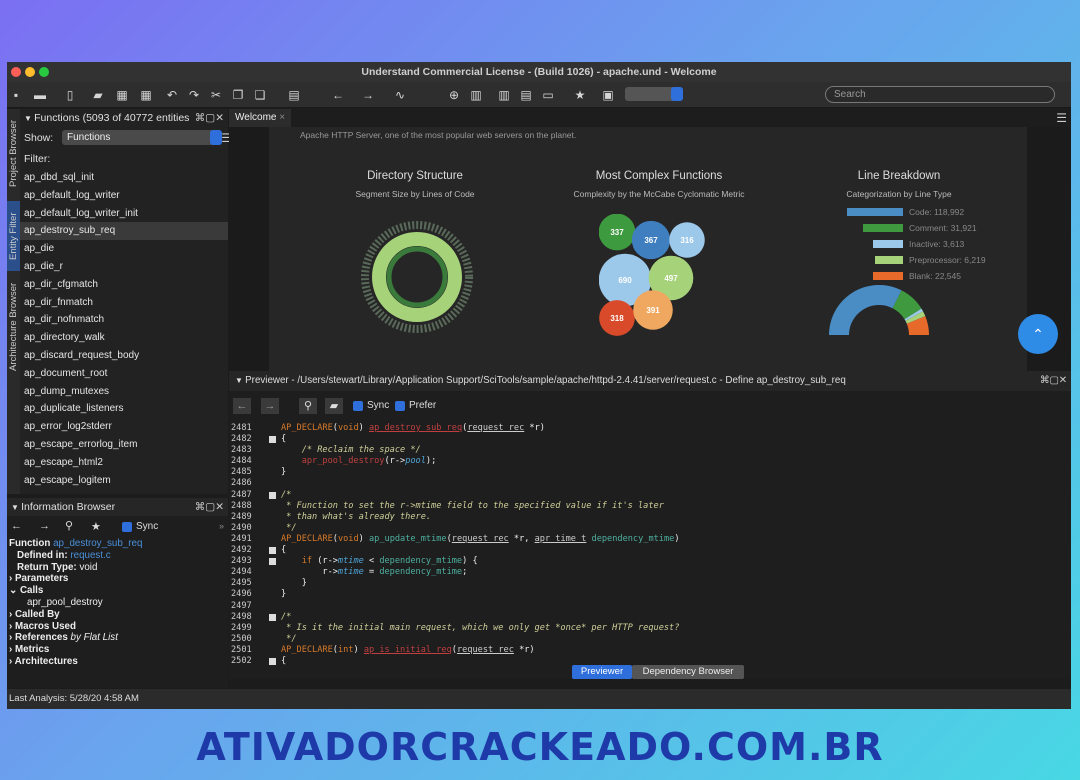  What do you see at coordinates (124, 267) in the screenshot?
I see `function-list-item: ap_die_r` at bounding box center [124, 267].